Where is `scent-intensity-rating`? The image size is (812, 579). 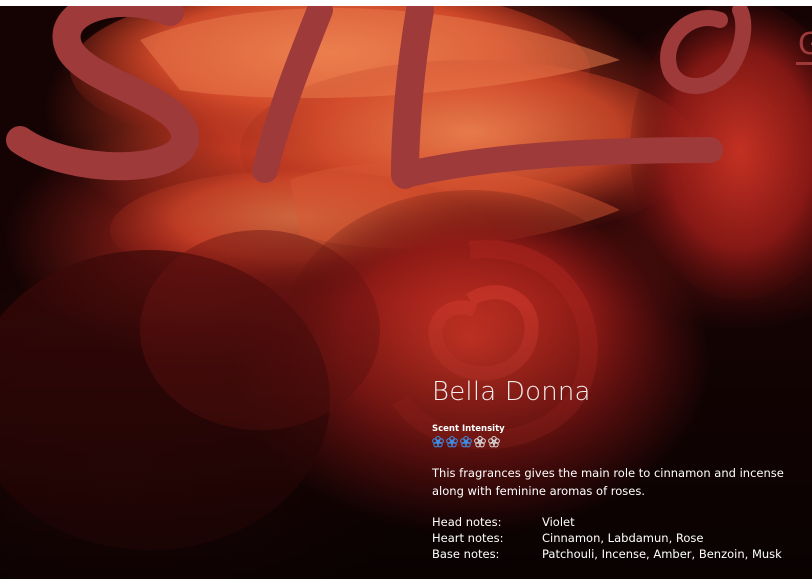 scent-intensity-rating is located at coordinates (622, 442).